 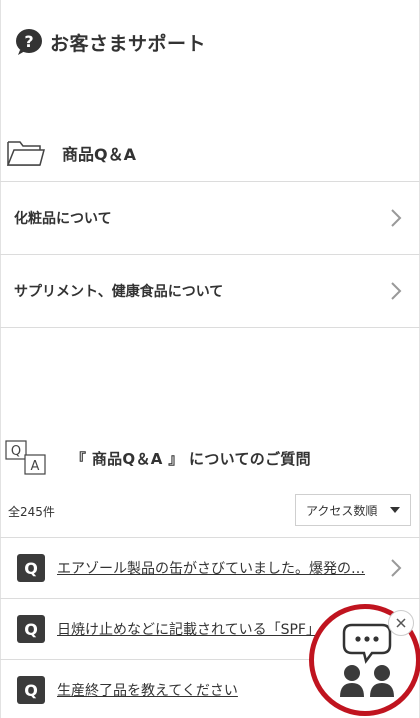 I want to click on caret-down-icon, so click(x=395, y=510).